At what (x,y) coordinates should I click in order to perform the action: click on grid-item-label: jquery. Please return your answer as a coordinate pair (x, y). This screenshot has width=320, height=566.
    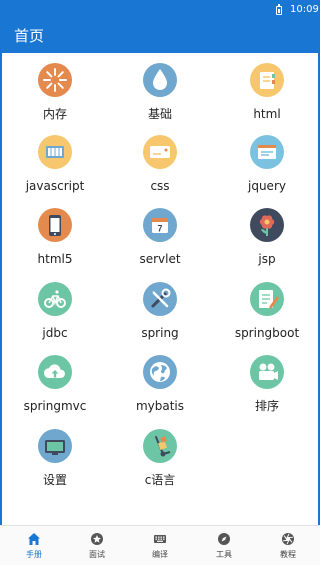
    Looking at the image, I should click on (267, 186).